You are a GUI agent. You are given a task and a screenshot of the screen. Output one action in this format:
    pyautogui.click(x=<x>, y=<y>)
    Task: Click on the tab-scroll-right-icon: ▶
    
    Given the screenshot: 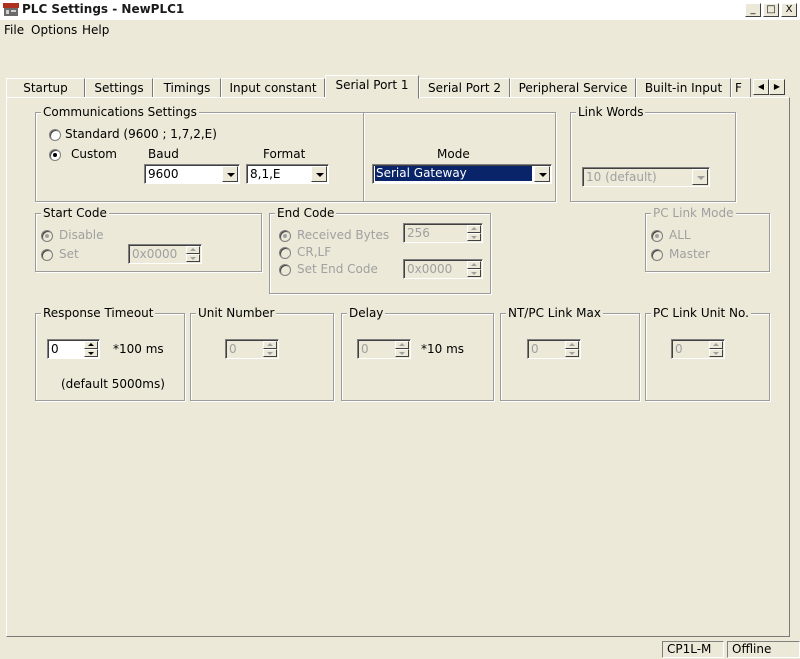 What is the action you would take?
    pyautogui.click(x=777, y=87)
    